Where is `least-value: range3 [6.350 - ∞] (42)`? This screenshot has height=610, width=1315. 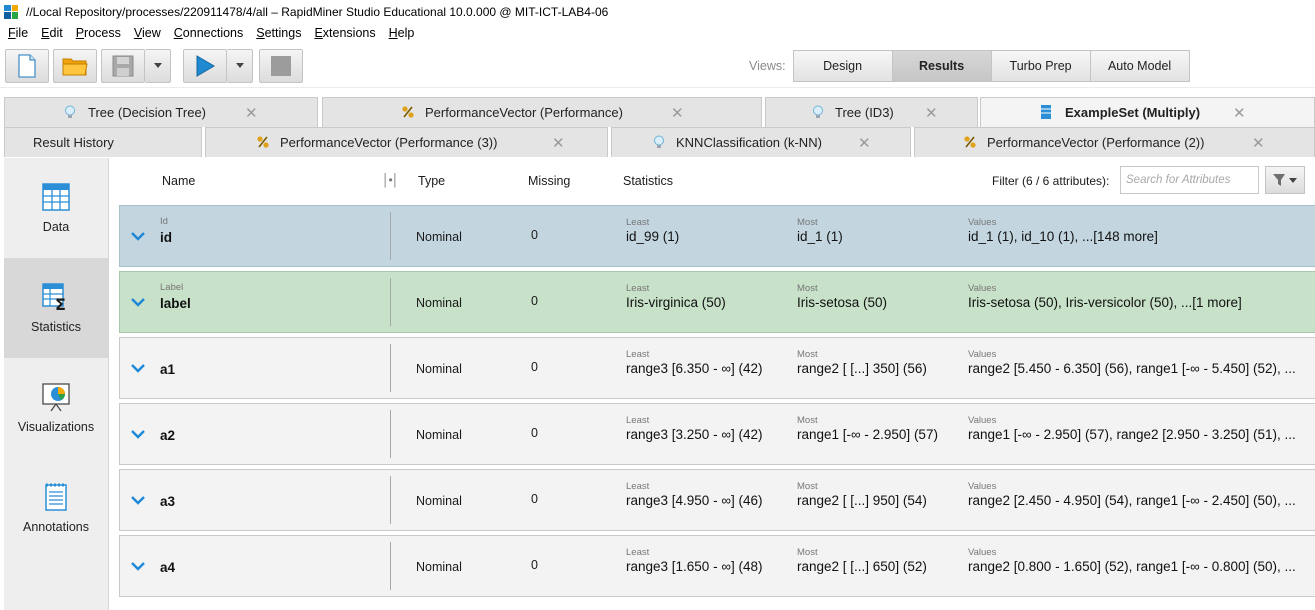
least-value: range3 [6.350 - ∞] (42) is located at coordinates (694, 368).